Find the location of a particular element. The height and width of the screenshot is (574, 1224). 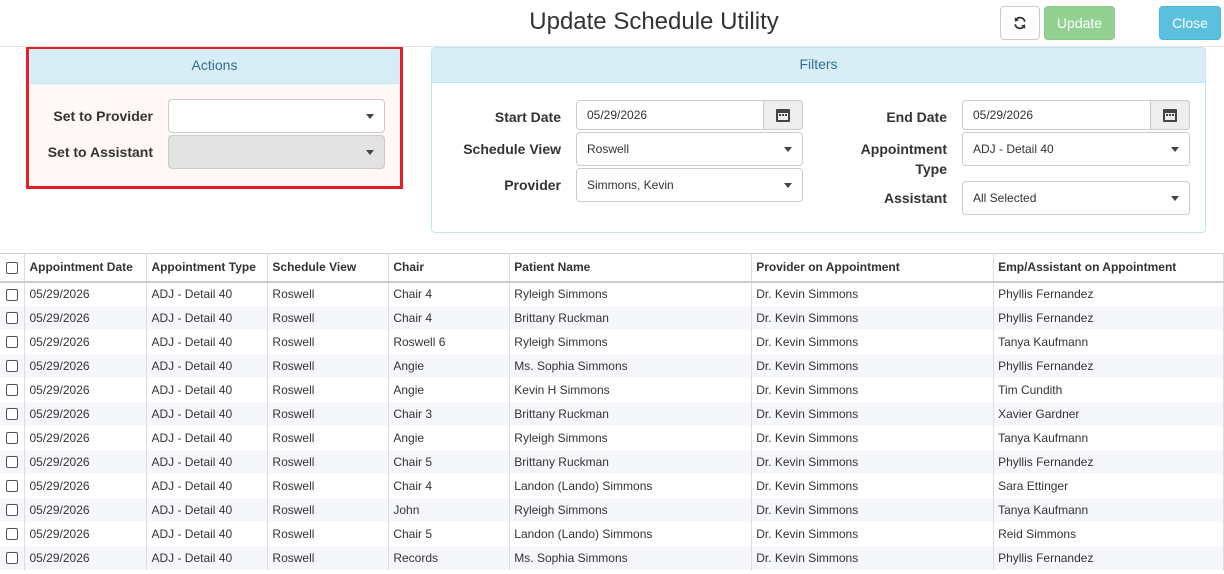

column-header: Appointment Type is located at coordinates (207, 268).